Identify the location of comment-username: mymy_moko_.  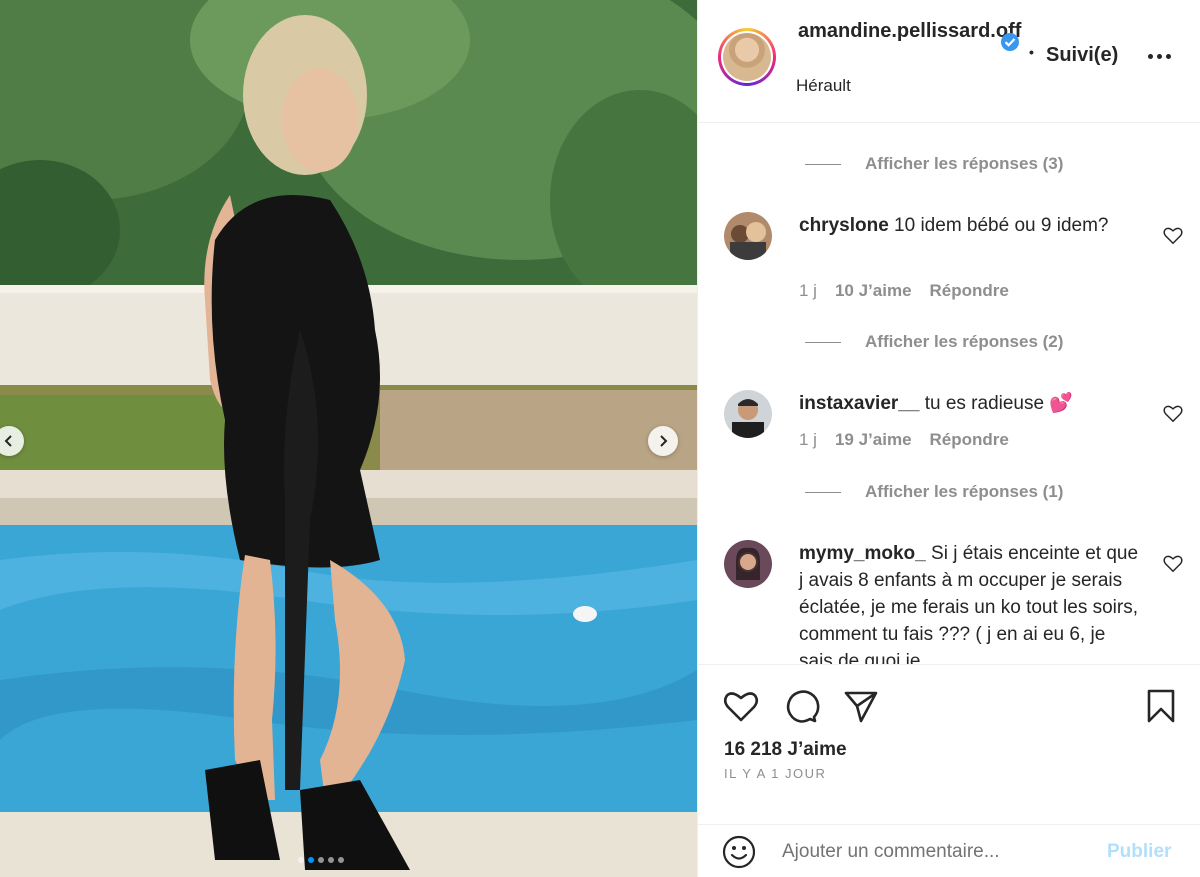
(862, 553).